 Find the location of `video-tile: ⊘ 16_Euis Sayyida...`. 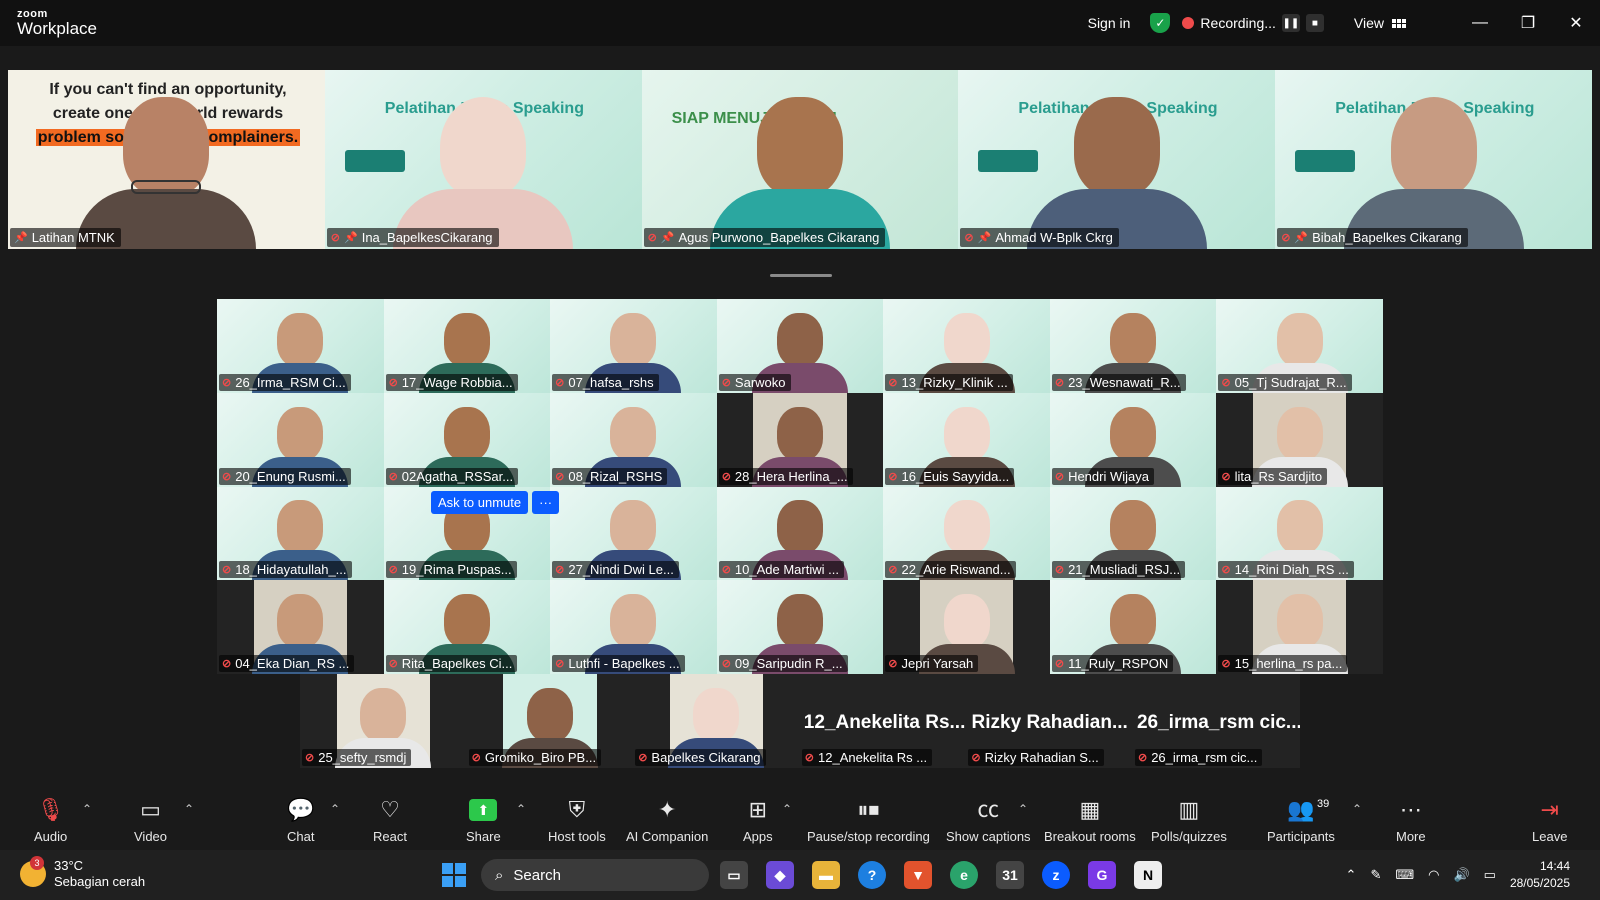

video-tile: ⊘ 16_Euis Sayyida... is located at coordinates (966, 439).